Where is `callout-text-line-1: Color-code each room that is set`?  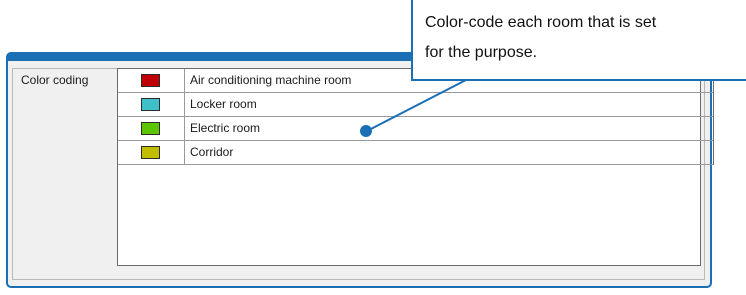 callout-text-line-1: Color-code each room that is set is located at coordinates (541, 22).